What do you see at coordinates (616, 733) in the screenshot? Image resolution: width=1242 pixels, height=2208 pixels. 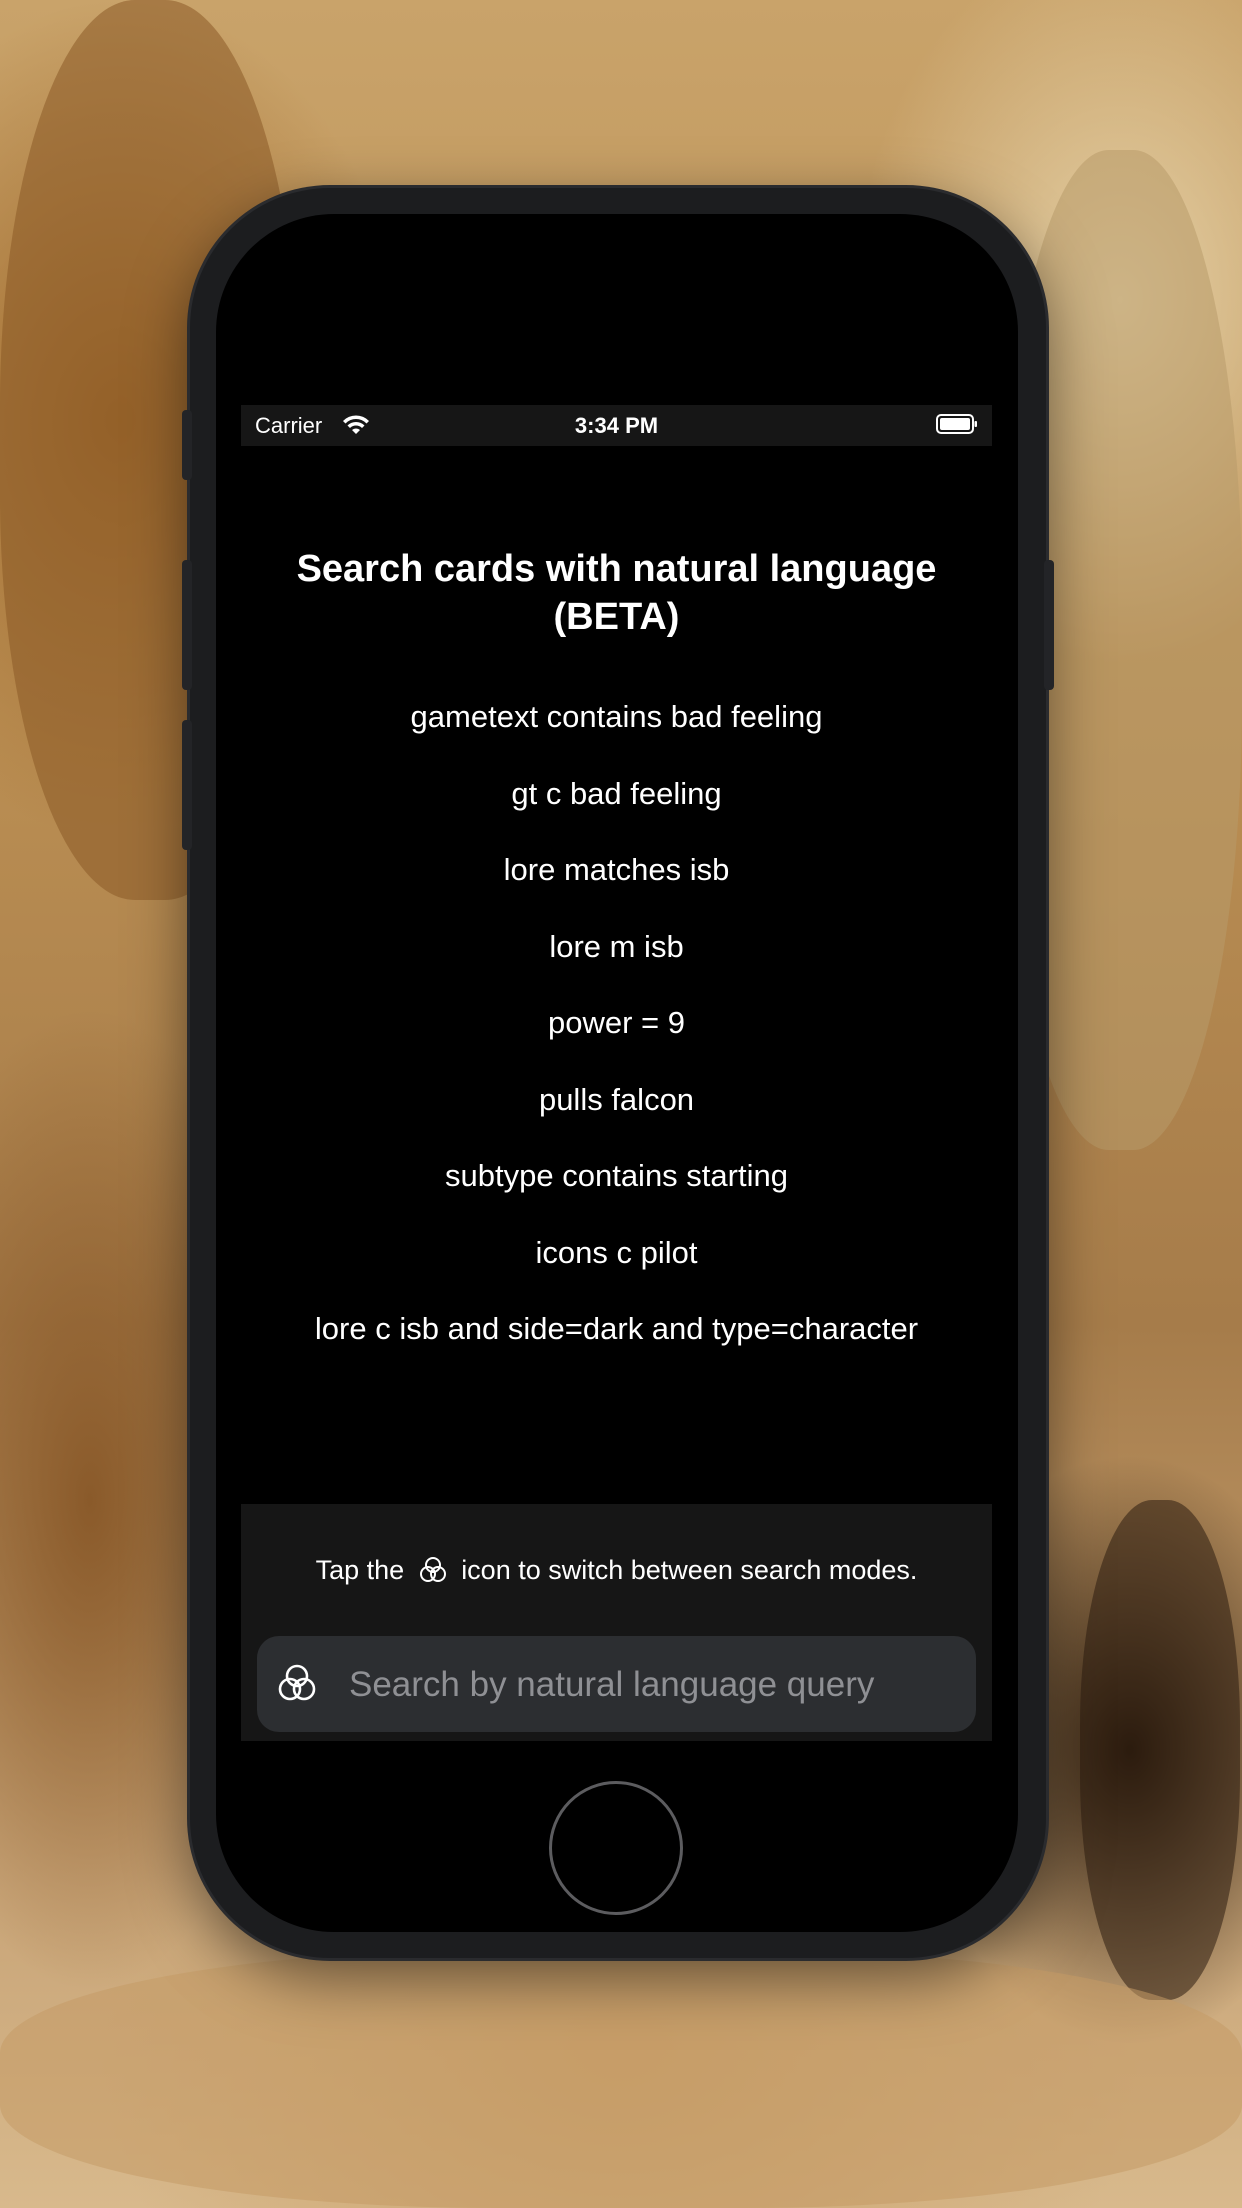 I see `example-query: gametext contains bad feeling` at bounding box center [616, 733].